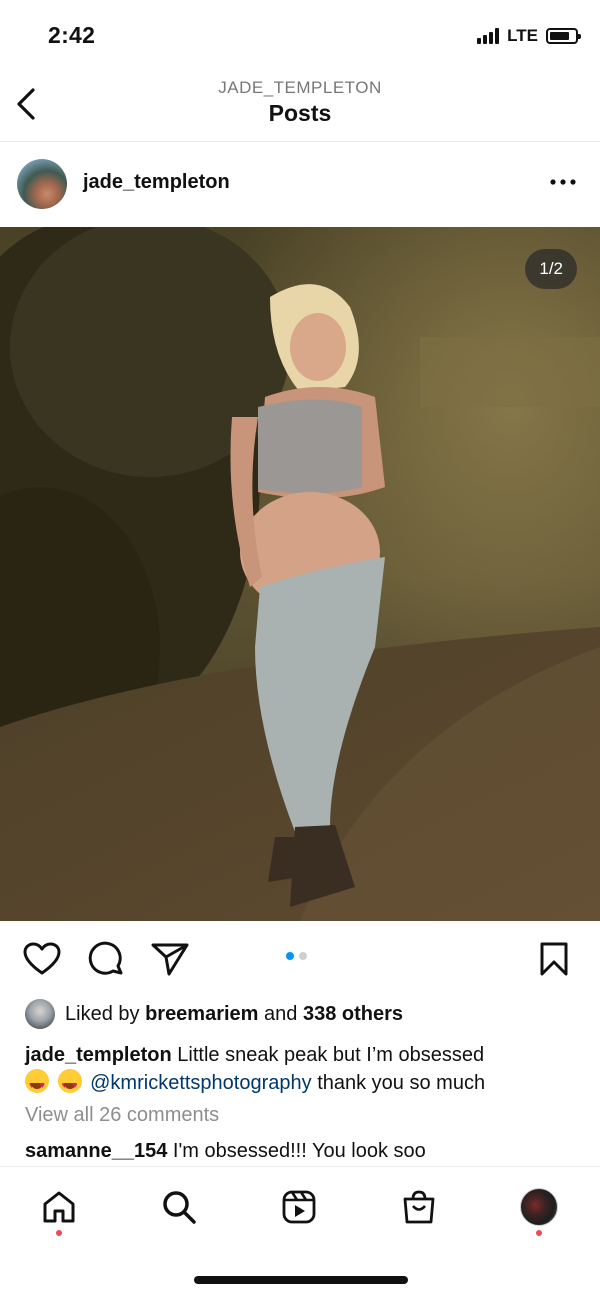 This screenshot has width=600, height=1299. I want to click on status-time: 2:42, so click(72, 35).